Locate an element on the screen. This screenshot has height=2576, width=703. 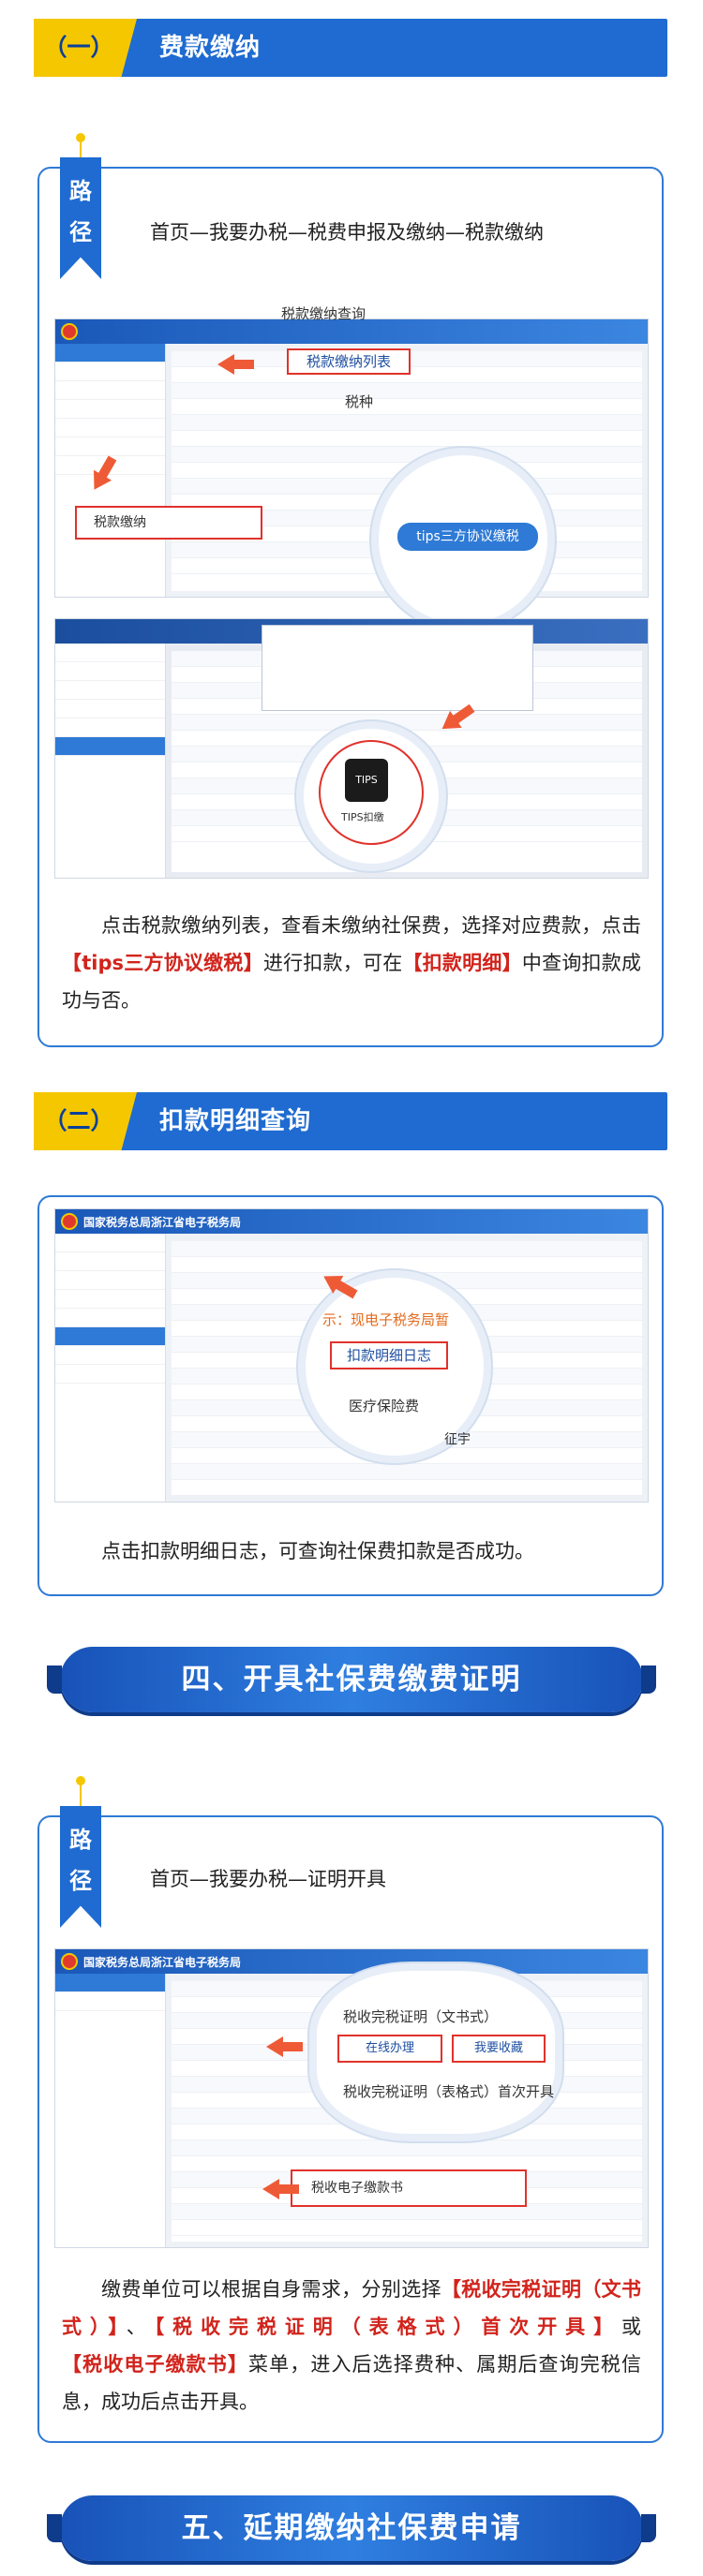
tips-highlight-circle is located at coordinates (371, 793).